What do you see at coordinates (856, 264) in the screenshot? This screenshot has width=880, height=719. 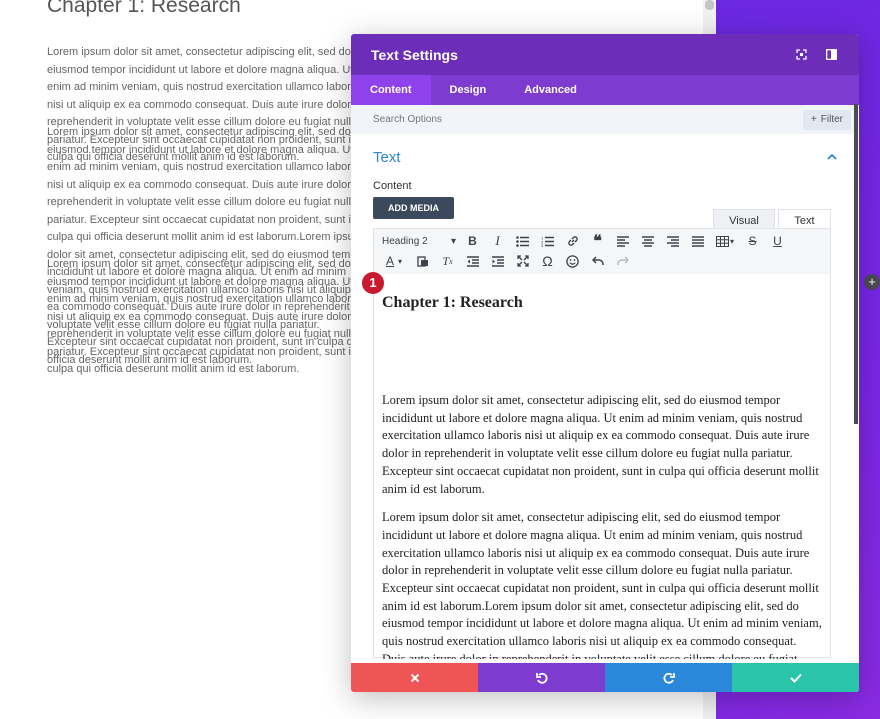 I see `modal-scrollbar` at bounding box center [856, 264].